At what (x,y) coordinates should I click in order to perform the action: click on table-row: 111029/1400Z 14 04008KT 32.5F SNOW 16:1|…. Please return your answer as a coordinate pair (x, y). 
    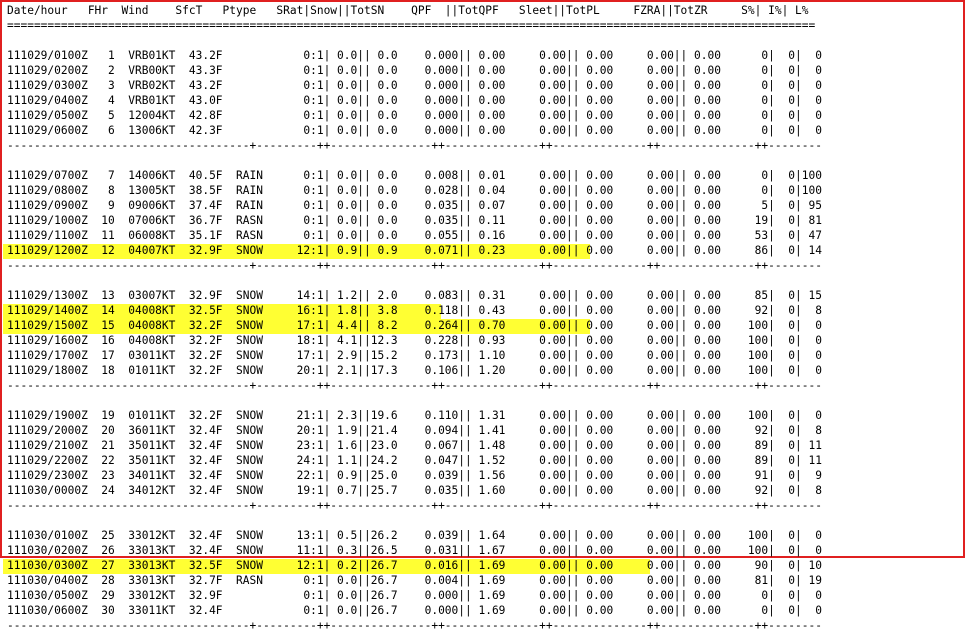
    Looking at the image, I should click on (412, 311).